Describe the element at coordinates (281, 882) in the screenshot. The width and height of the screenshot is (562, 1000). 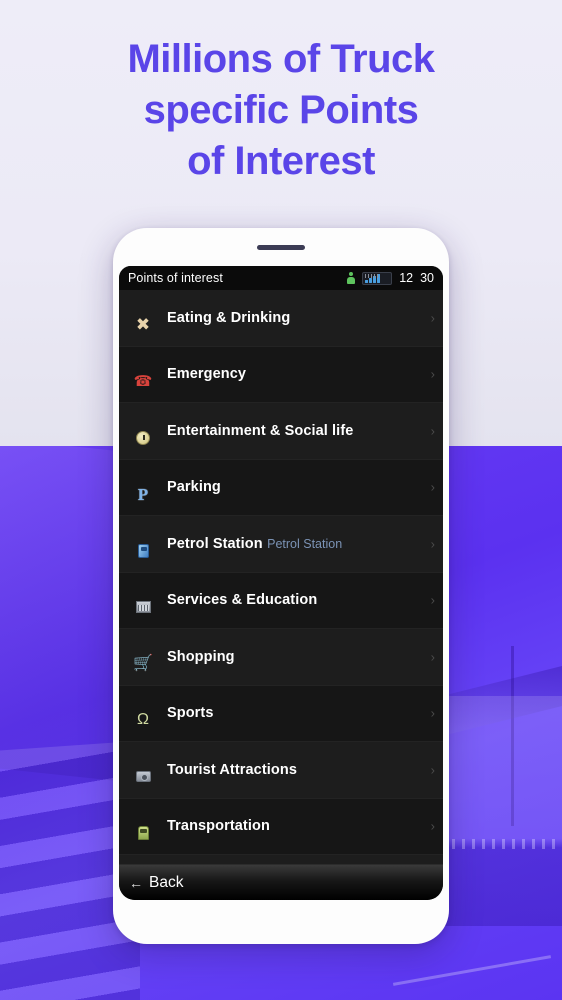
I see `back-button: ← Back` at that location.